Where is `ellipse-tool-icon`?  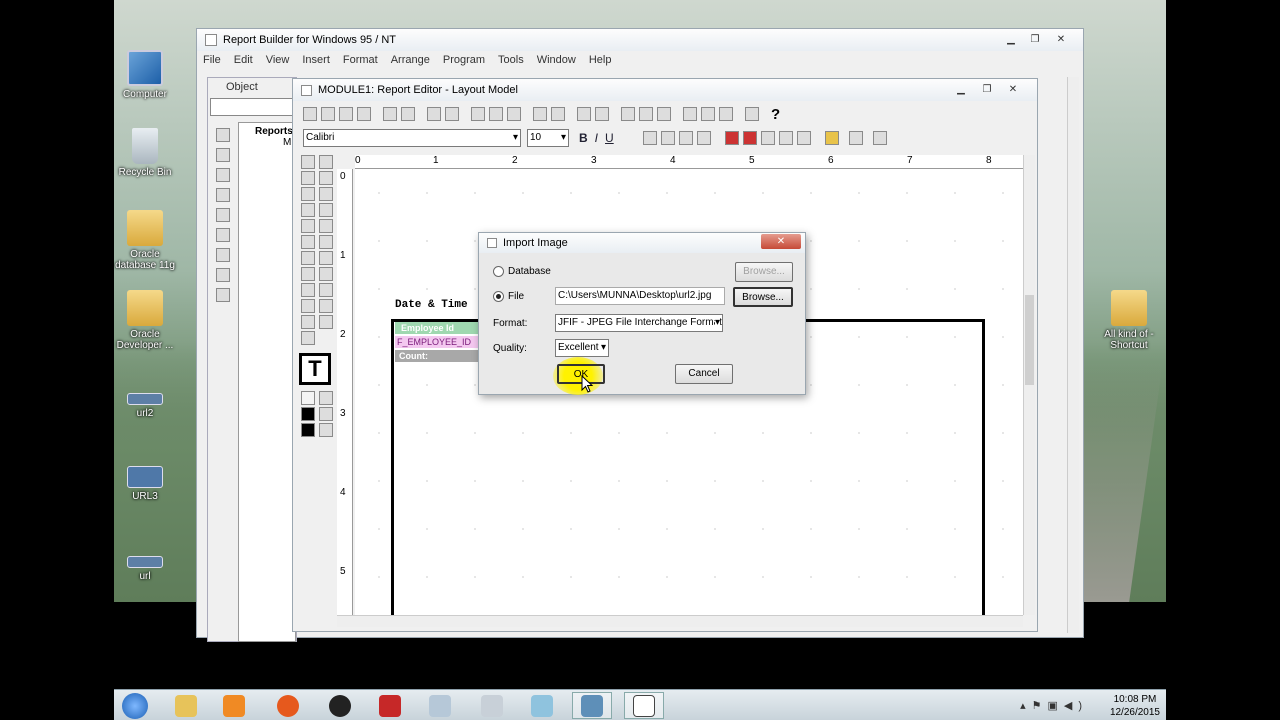 ellipse-tool-icon is located at coordinates (308, 226).